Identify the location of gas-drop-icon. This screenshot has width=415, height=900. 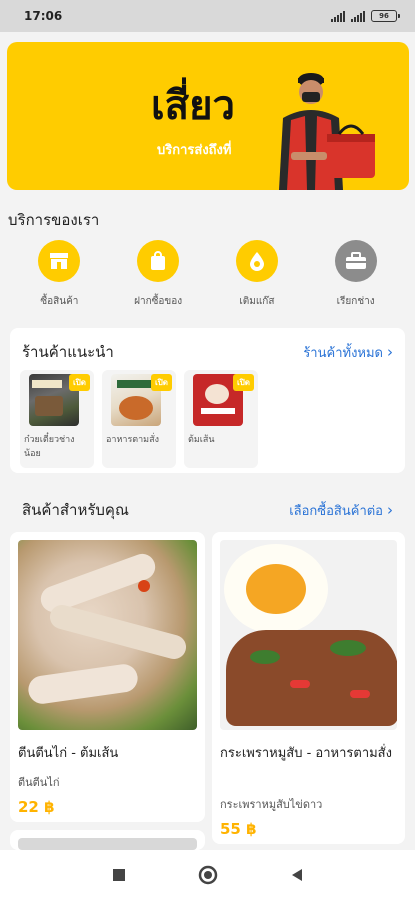
(256, 261).